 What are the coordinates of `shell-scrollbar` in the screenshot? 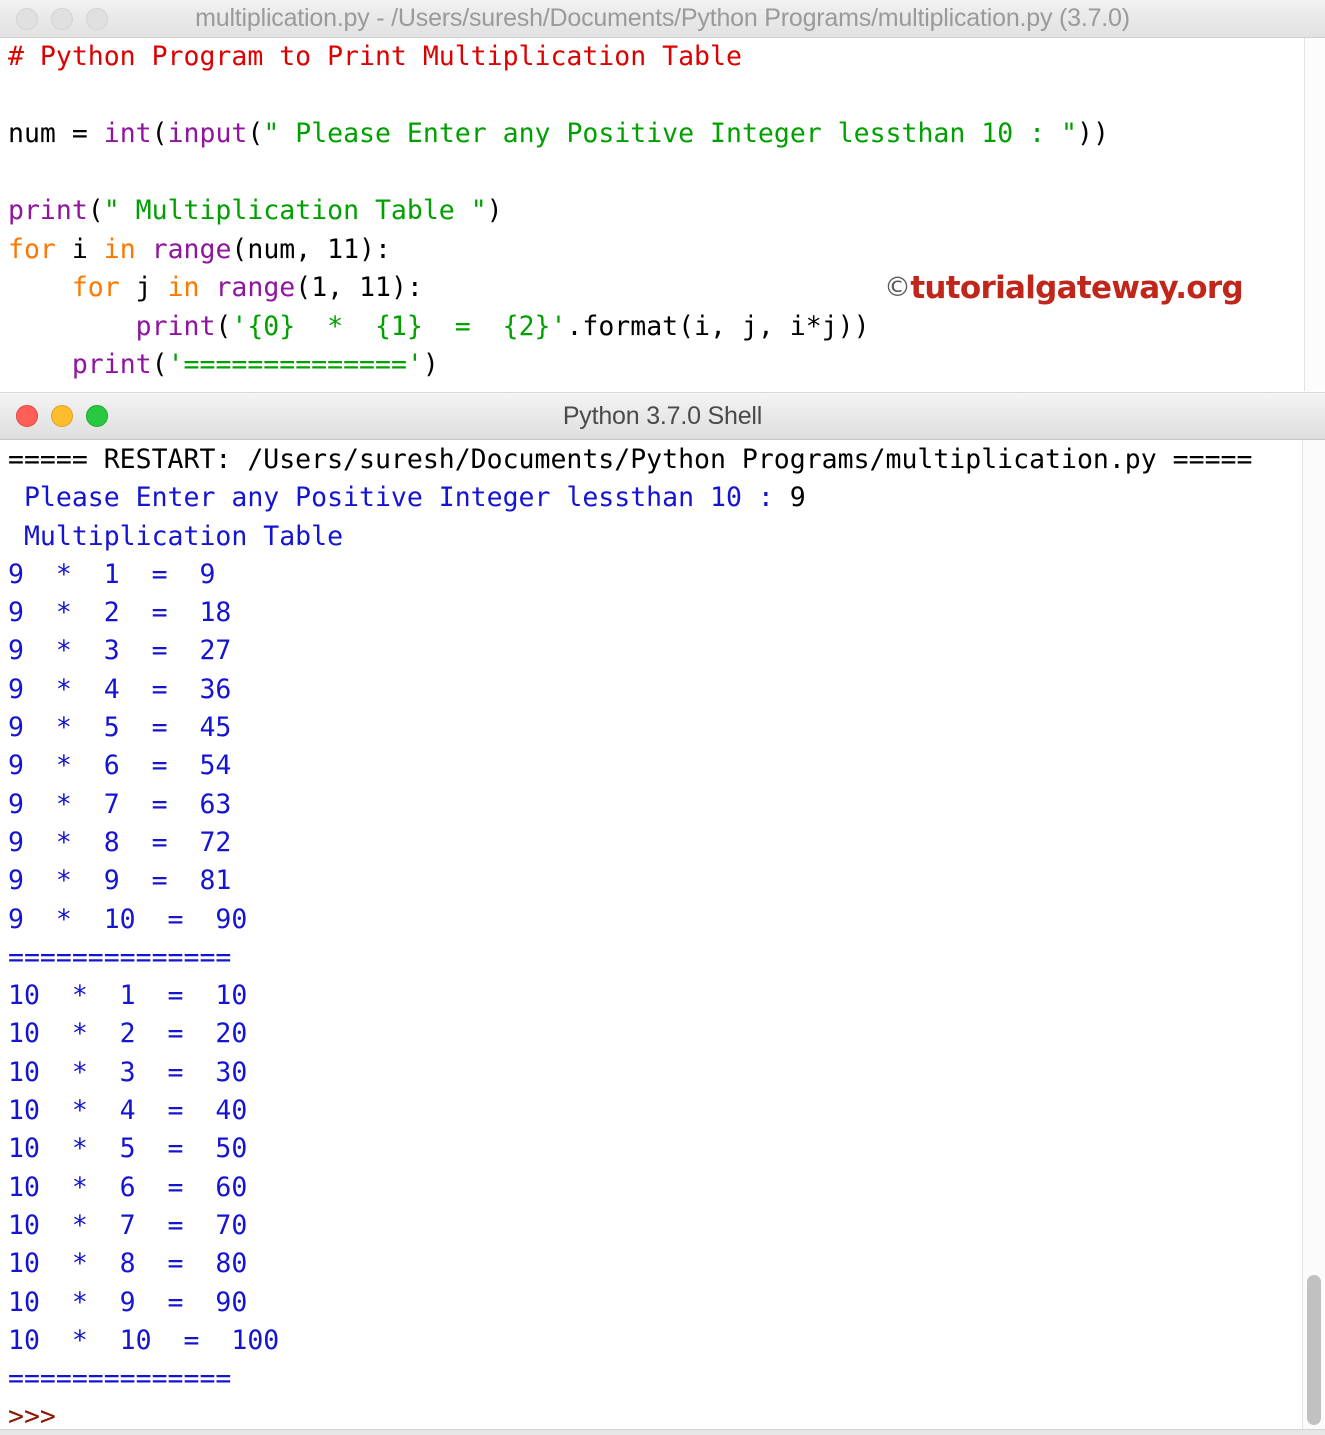 It's located at (1313, 937).